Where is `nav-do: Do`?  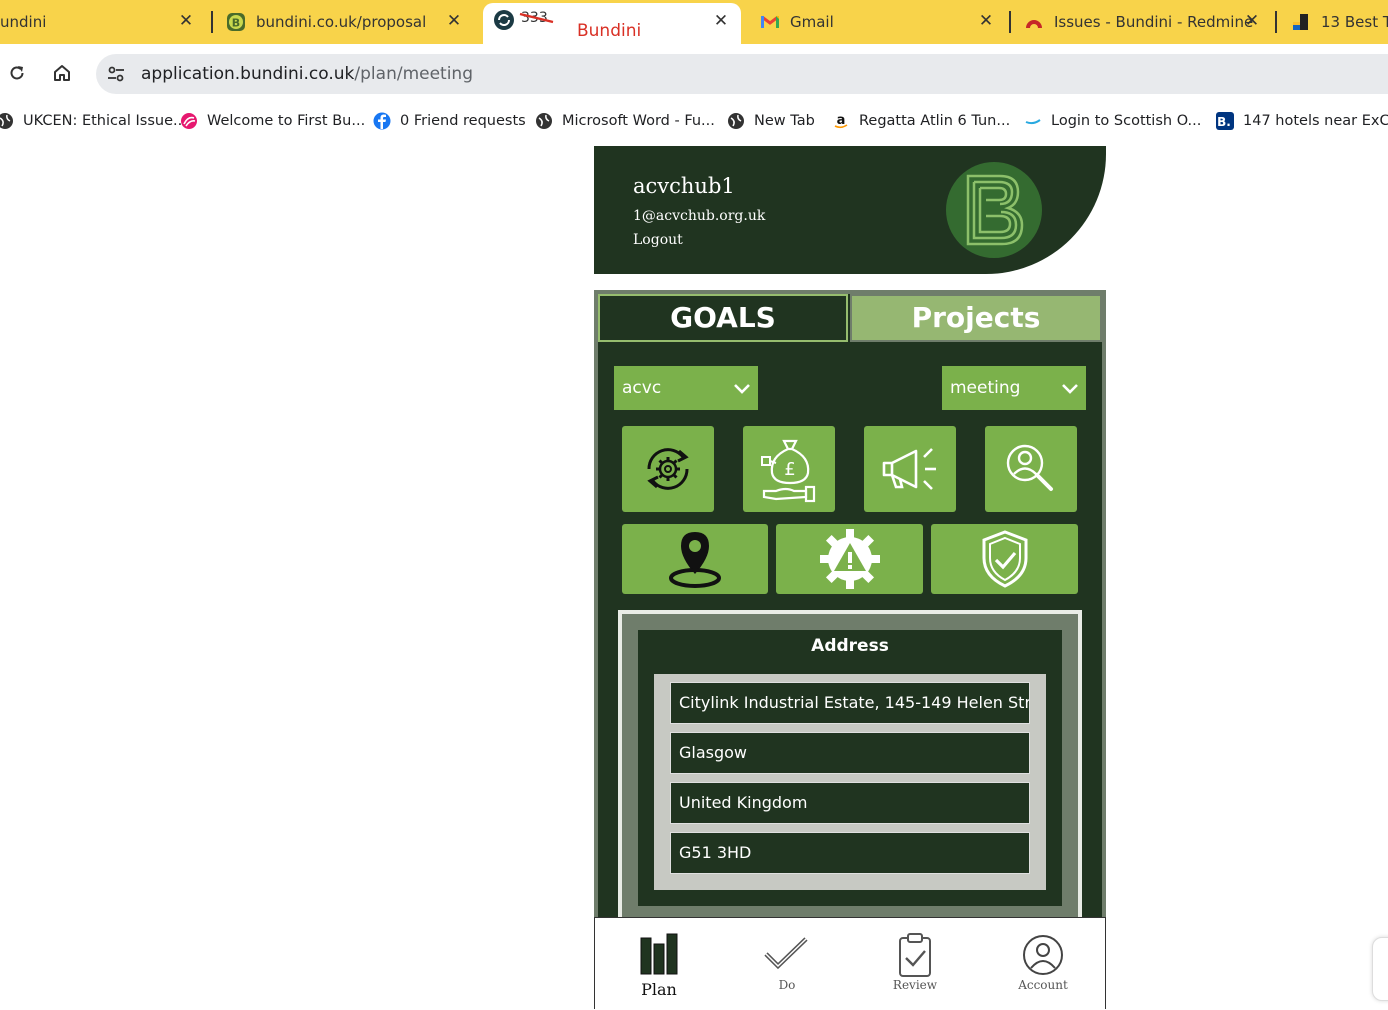
nav-do: Do is located at coordinates (787, 964).